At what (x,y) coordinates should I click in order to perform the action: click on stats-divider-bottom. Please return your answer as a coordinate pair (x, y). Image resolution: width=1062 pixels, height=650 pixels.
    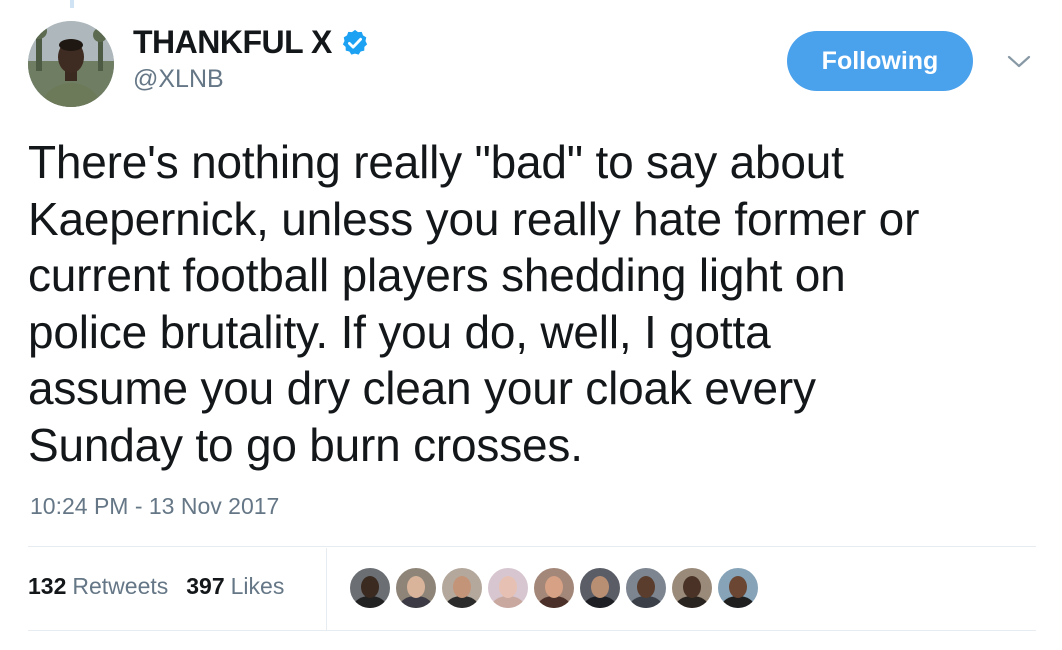
    Looking at the image, I should click on (532, 630).